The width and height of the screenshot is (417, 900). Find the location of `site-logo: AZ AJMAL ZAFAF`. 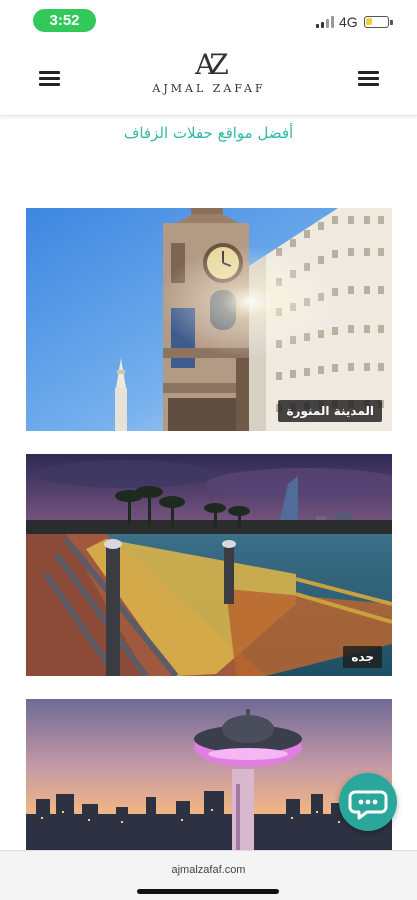

site-logo: AZ AJMAL ZAFAF is located at coordinates (209, 76).